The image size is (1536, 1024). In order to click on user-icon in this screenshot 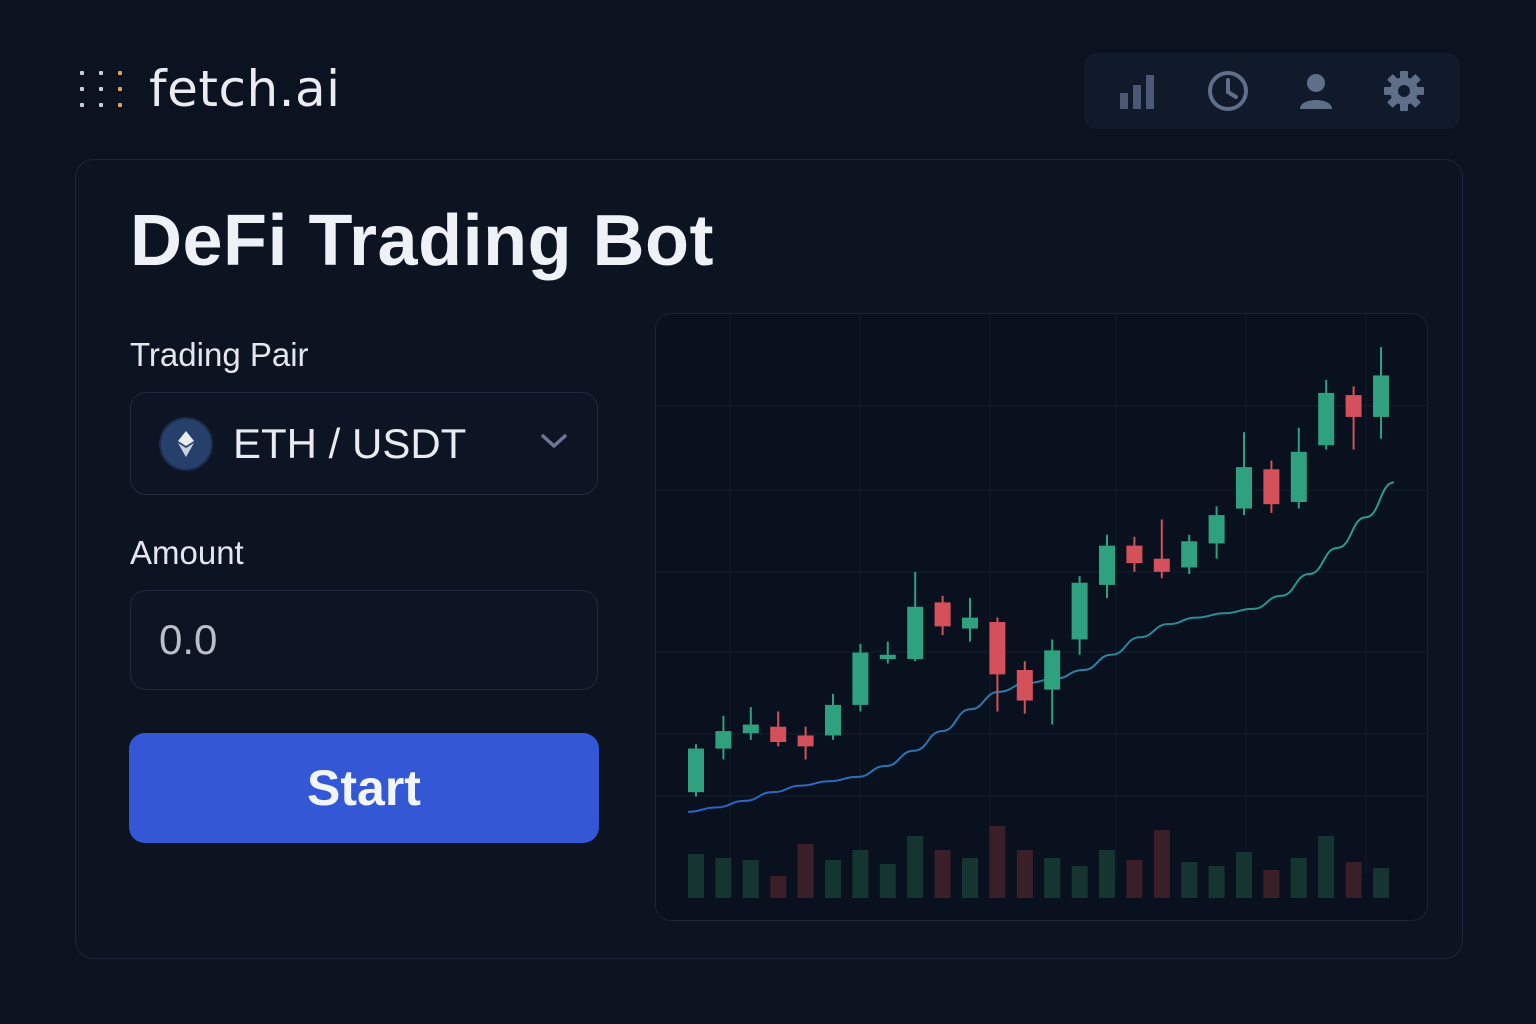, I will do `click(1316, 91)`.